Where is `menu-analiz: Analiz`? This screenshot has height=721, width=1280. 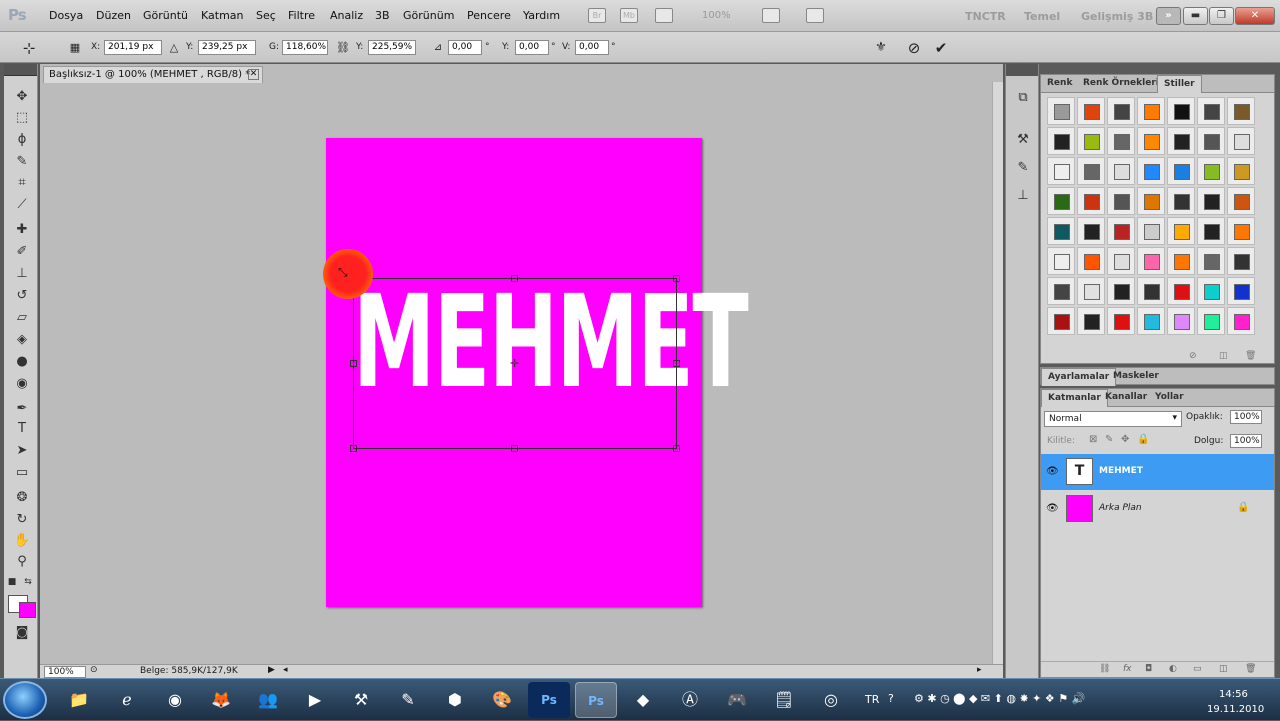 menu-analiz: Analiz is located at coordinates (346, 15).